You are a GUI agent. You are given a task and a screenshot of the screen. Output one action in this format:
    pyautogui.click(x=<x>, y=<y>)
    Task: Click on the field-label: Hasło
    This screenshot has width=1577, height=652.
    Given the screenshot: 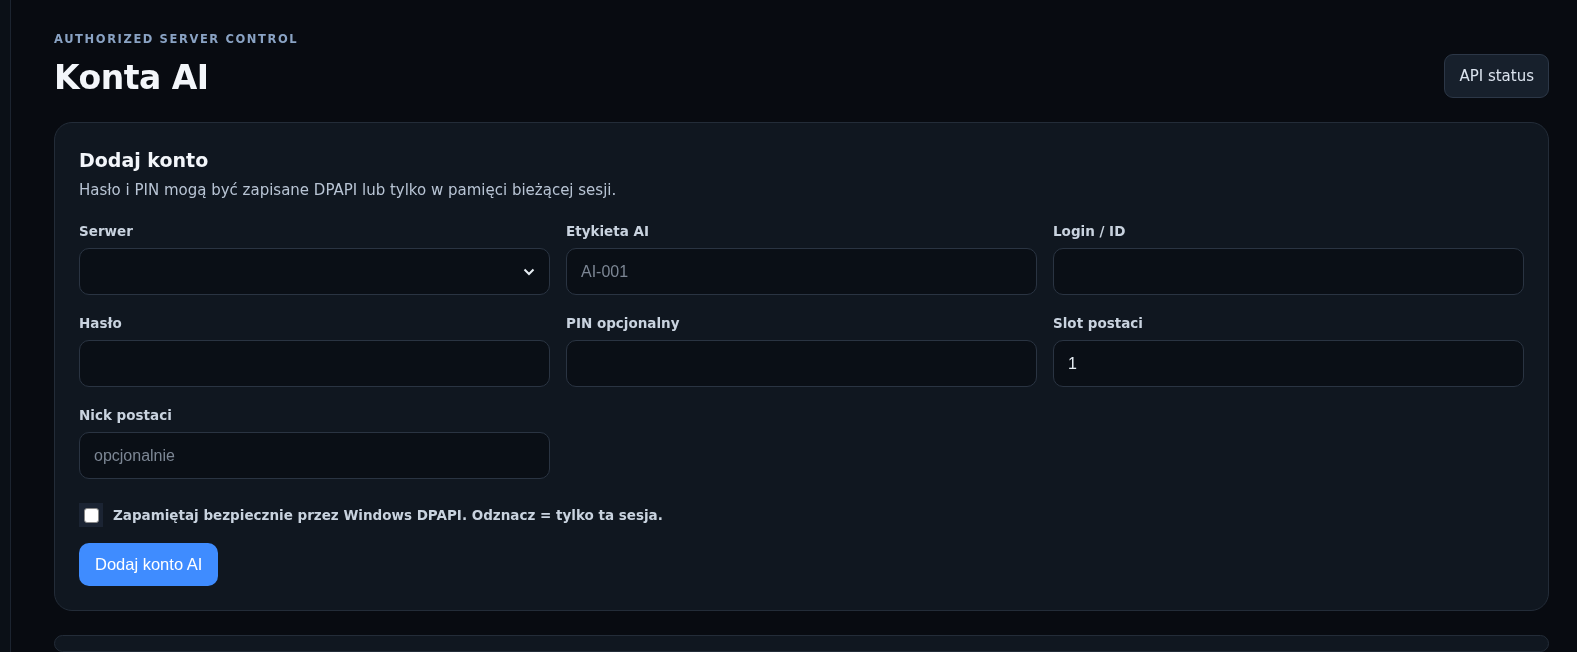 What is the action you would take?
    pyautogui.click(x=101, y=323)
    